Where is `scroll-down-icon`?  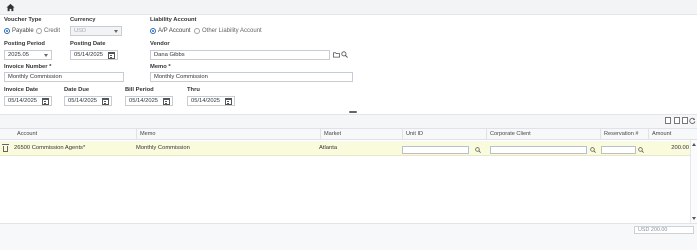
scroll-down-icon is located at coordinates (694, 218).